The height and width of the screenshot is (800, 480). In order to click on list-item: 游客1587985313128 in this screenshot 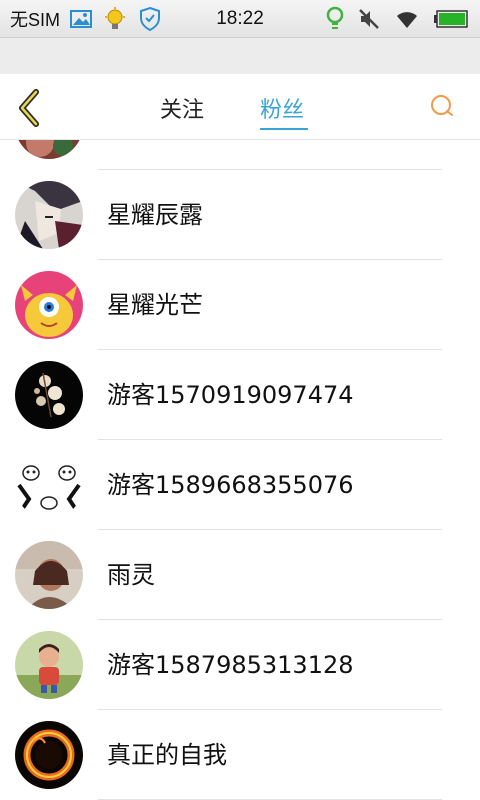, I will do `click(240, 665)`.